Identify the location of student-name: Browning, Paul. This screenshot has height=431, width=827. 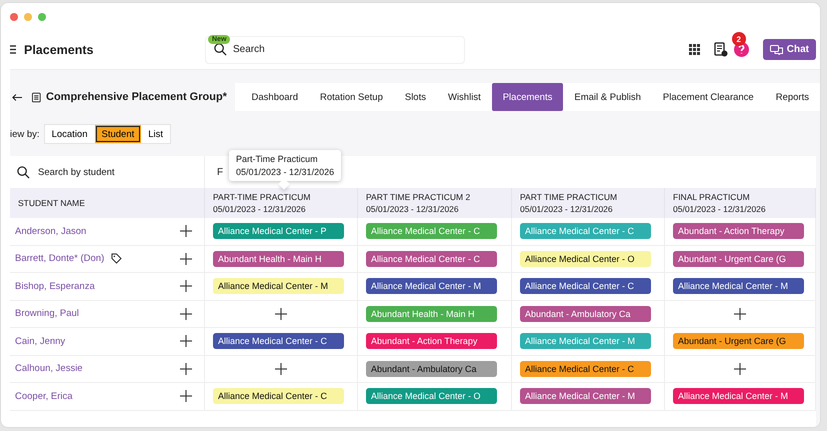
(47, 314).